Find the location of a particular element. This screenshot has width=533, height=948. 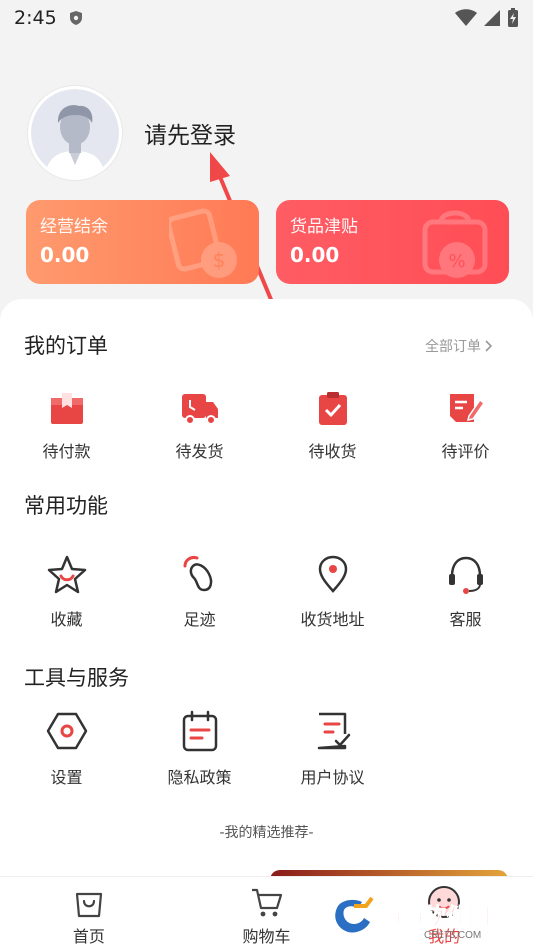

tab-cart: 购物车 is located at coordinates (267, 912).